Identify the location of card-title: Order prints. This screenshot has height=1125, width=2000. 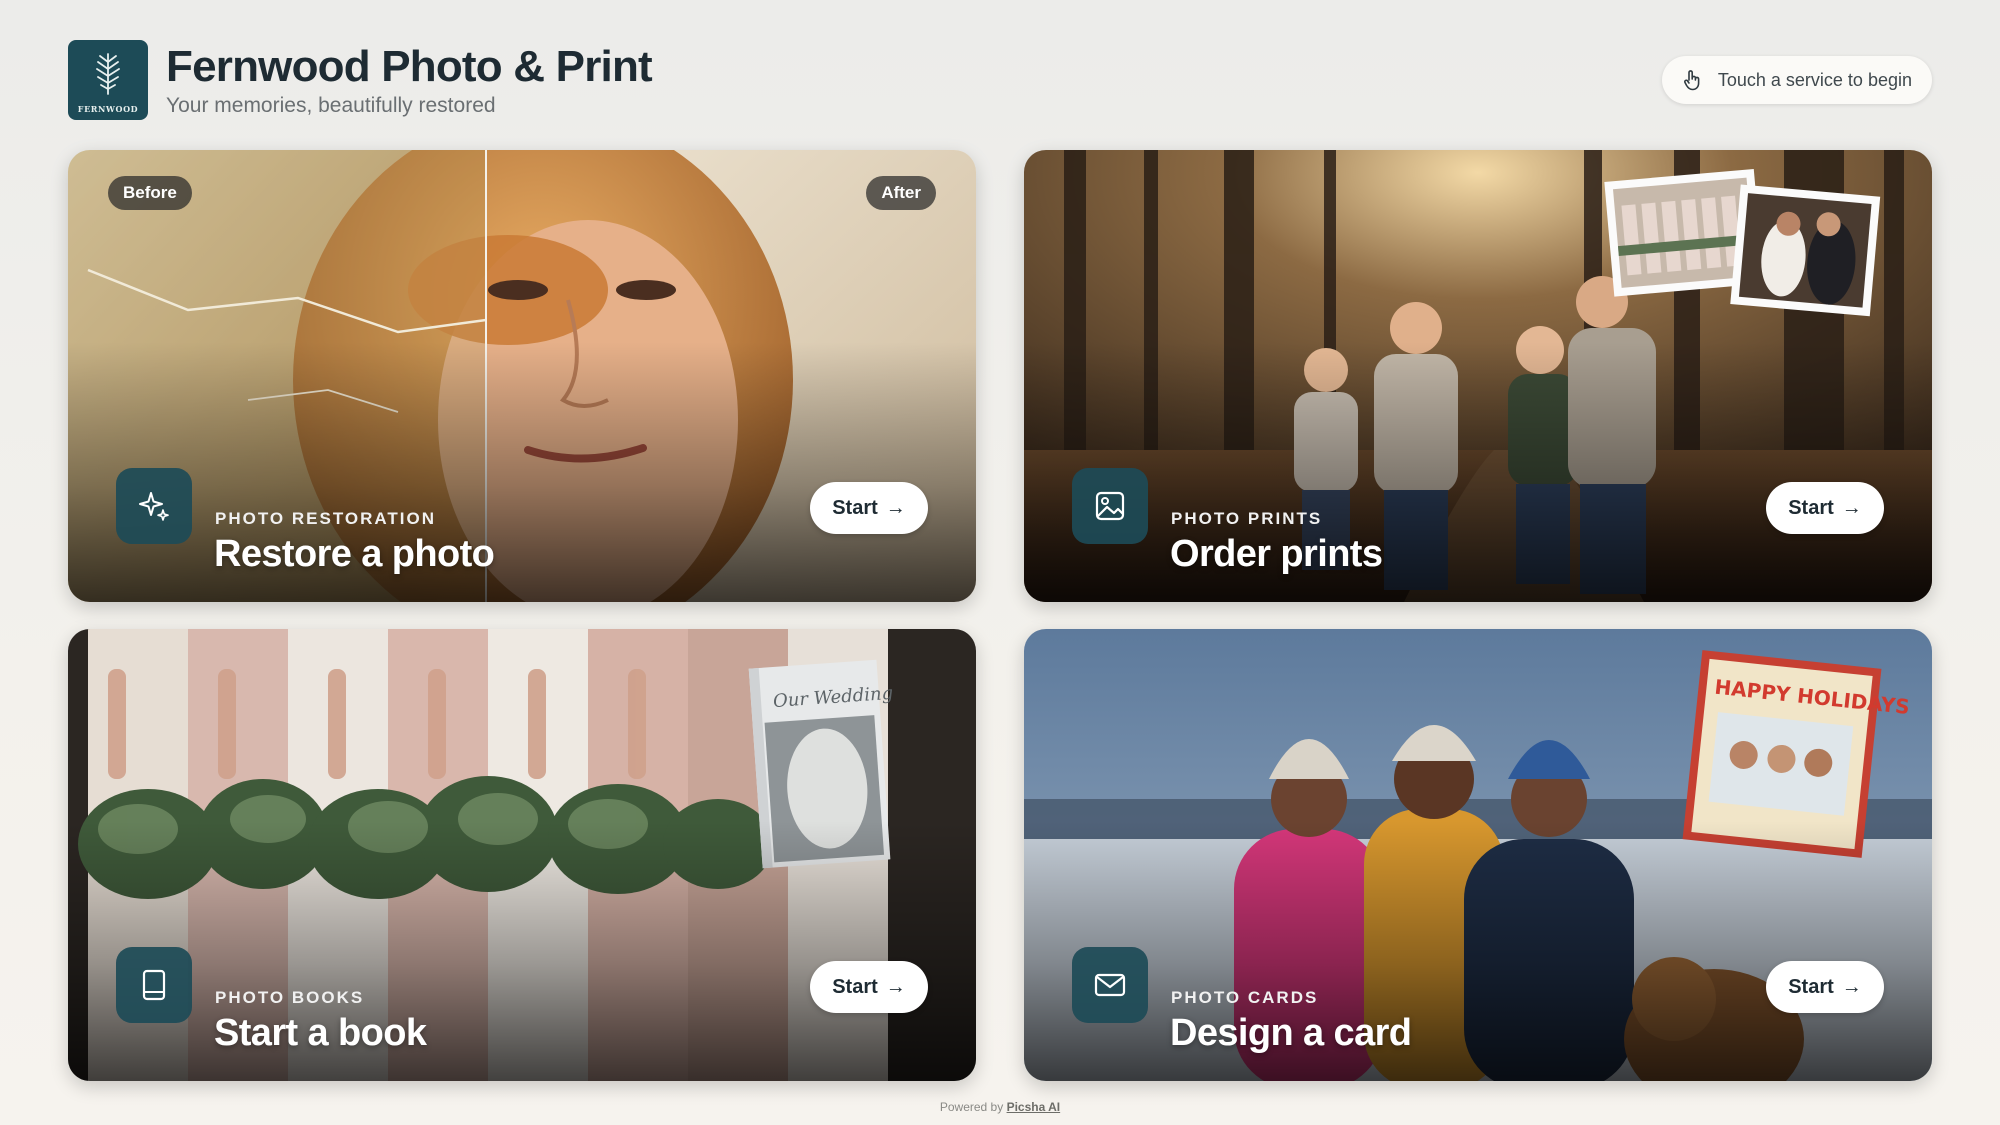
(1276, 554).